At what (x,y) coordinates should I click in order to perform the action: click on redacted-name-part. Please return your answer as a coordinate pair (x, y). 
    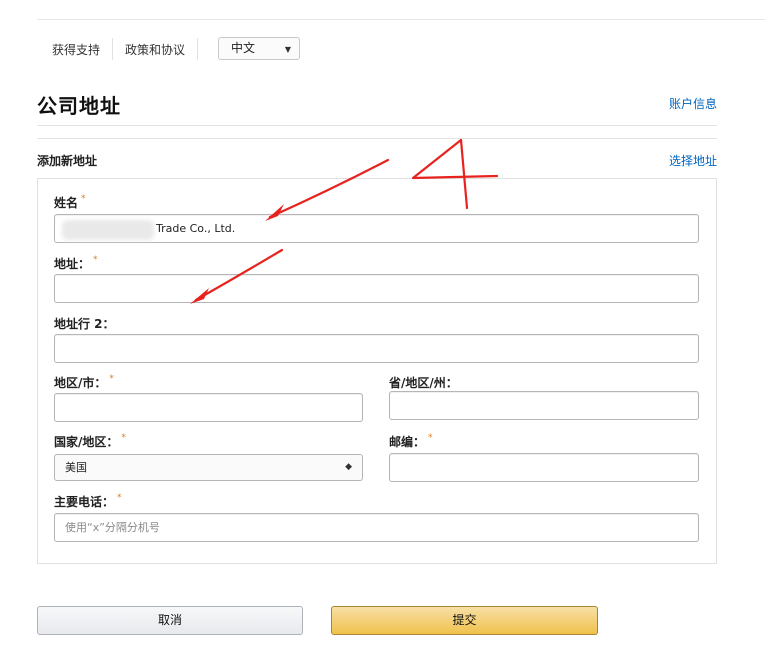
    Looking at the image, I should click on (108, 230).